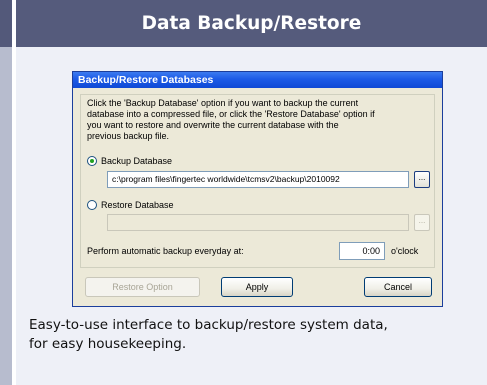 The width and height of the screenshot is (487, 385). Describe the element at coordinates (137, 161) in the screenshot. I see `backup-database-label: Backup Database` at that location.